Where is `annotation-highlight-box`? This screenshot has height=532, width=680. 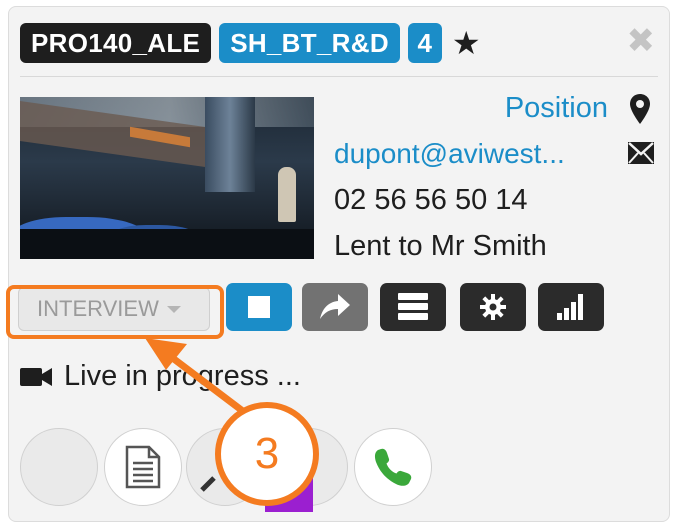
annotation-highlight-box is located at coordinates (115, 312).